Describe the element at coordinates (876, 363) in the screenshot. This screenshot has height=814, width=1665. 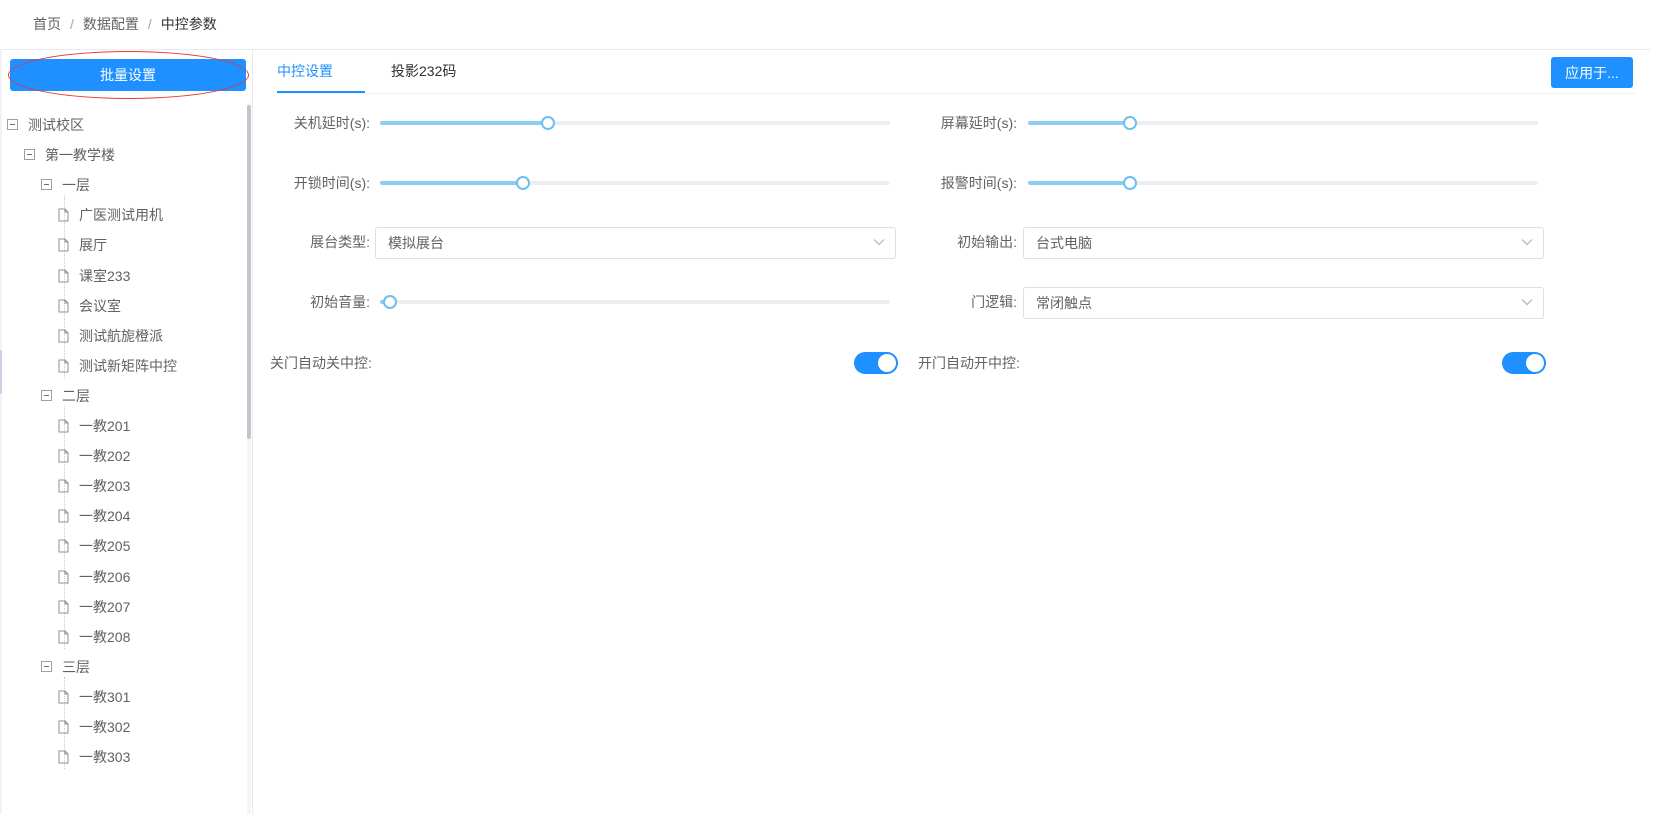
I see `close-door-auto-off-switch` at that location.